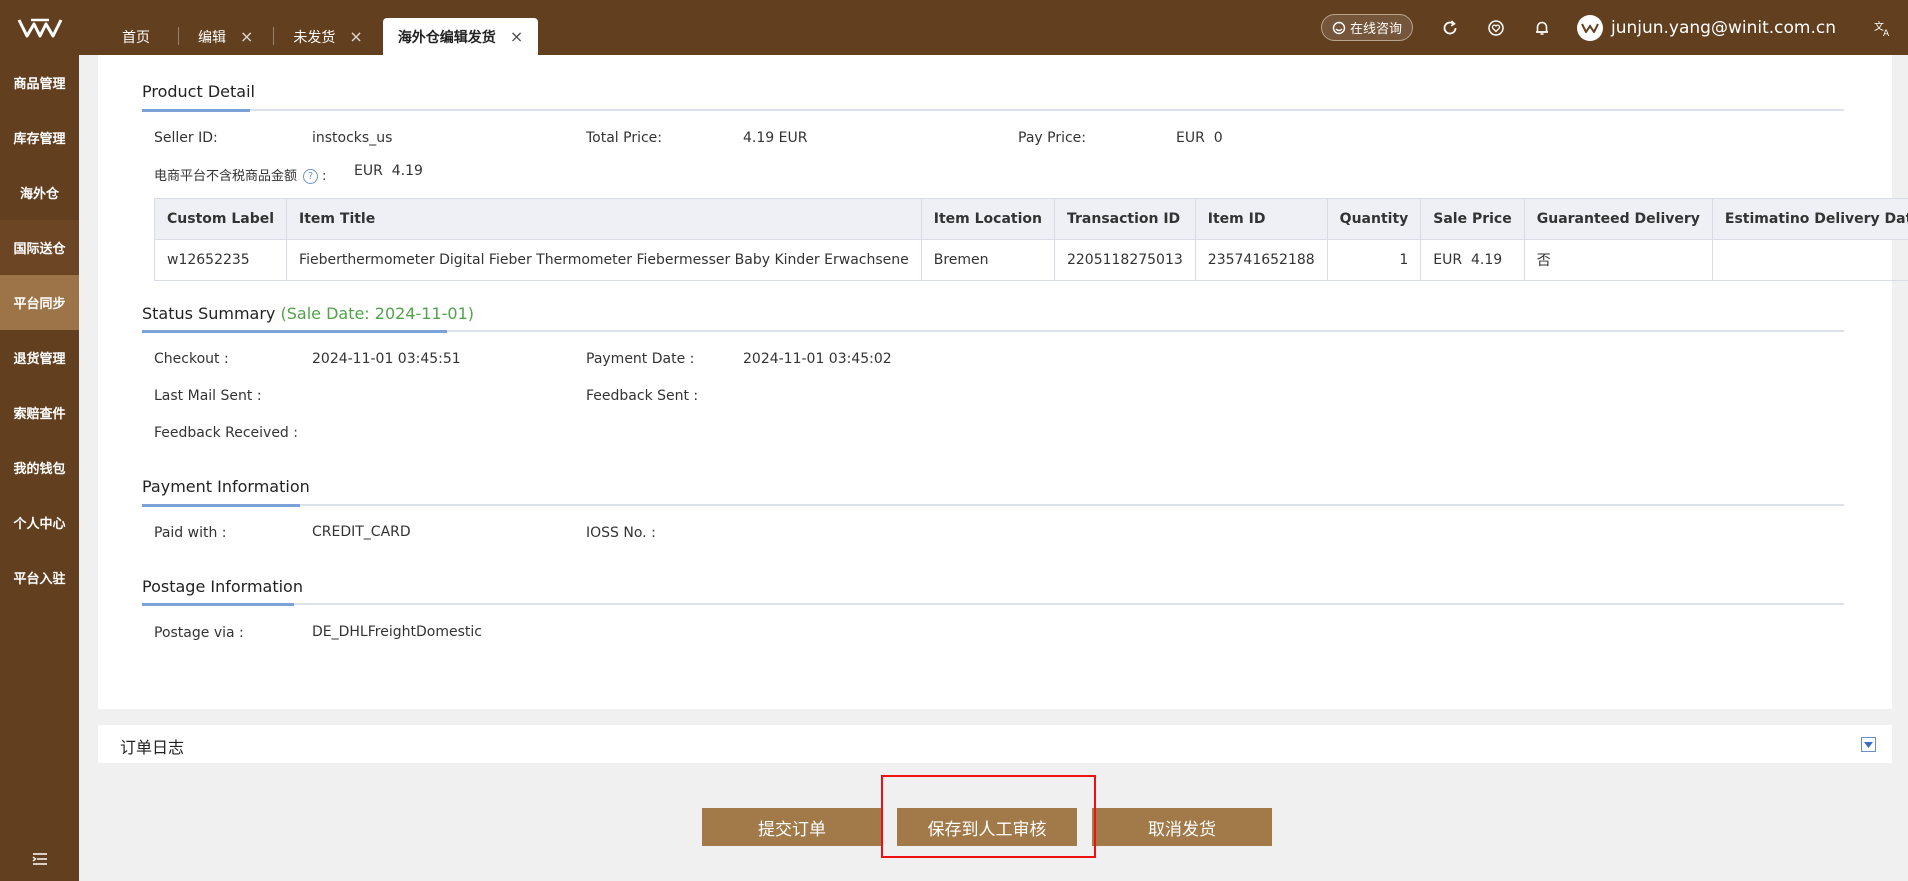  What do you see at coordinates (775, 138) in the screenshot?
I see `total-price-value: 4.19 EUR` at bounding box center [775, 138].